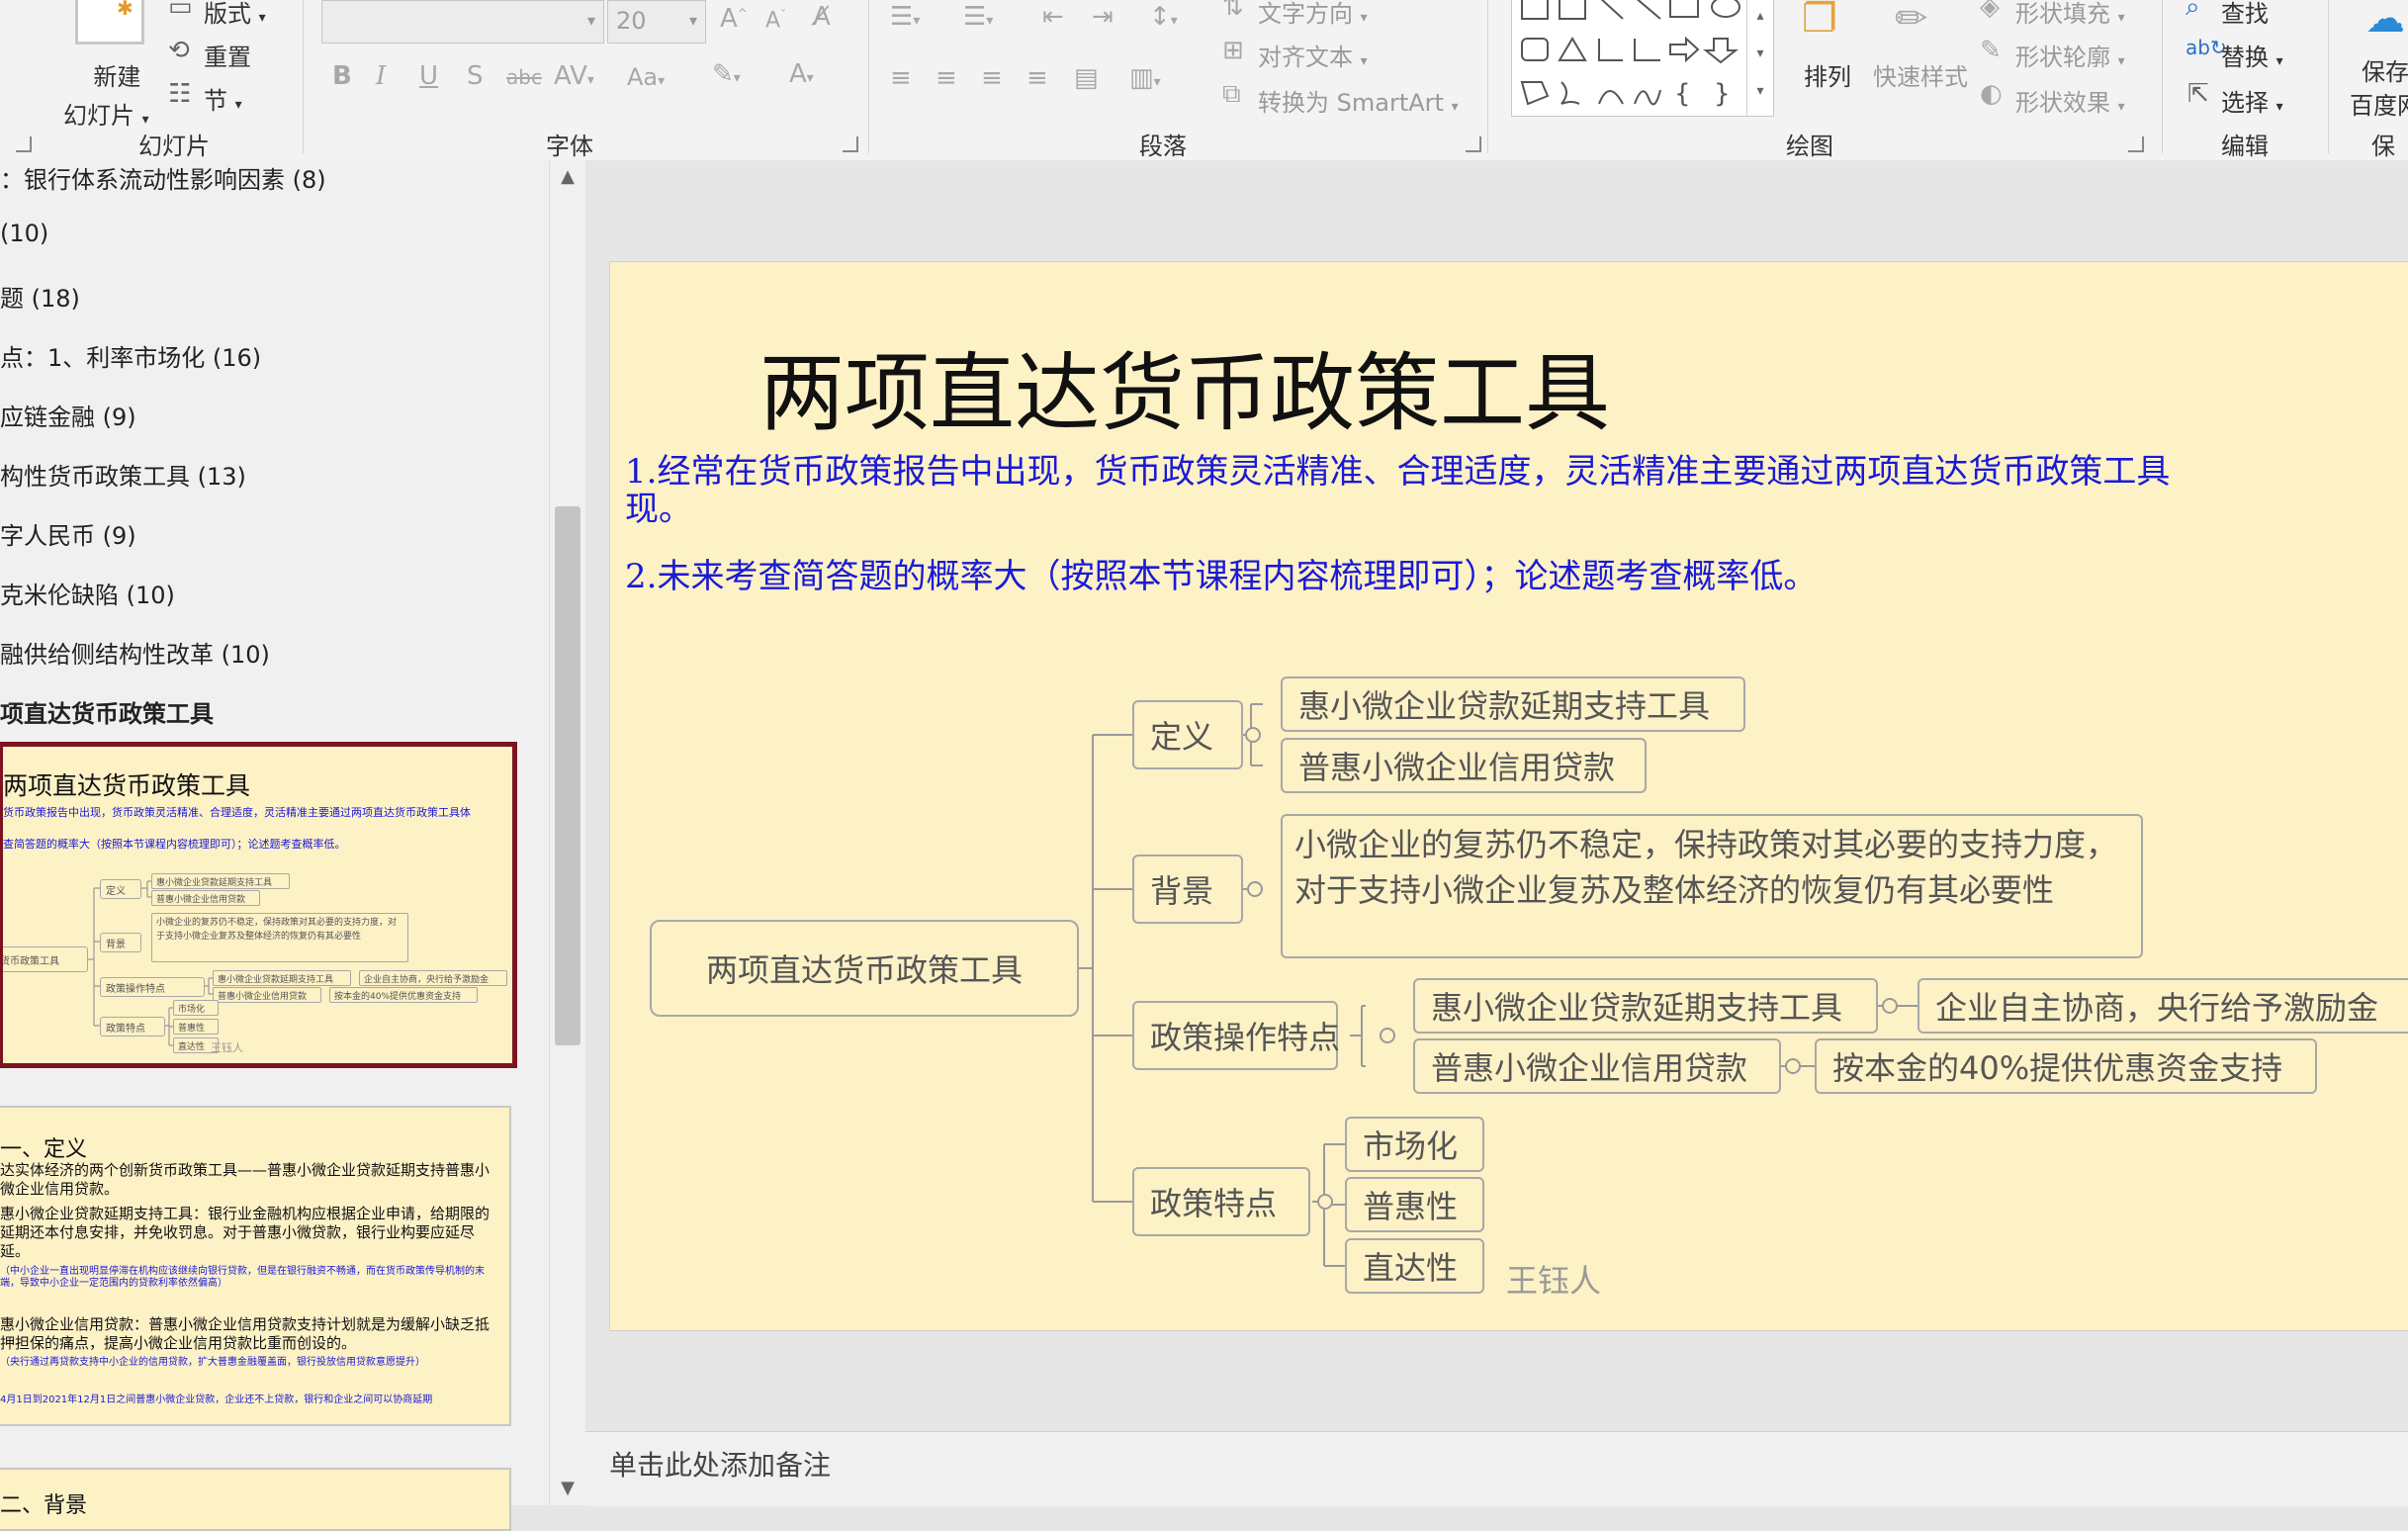 This screenshot has height=1531, width=2408. Describe the element at coordinates (1037, 78) in the screenshot. I see `justify-icon: ≡` at that location.